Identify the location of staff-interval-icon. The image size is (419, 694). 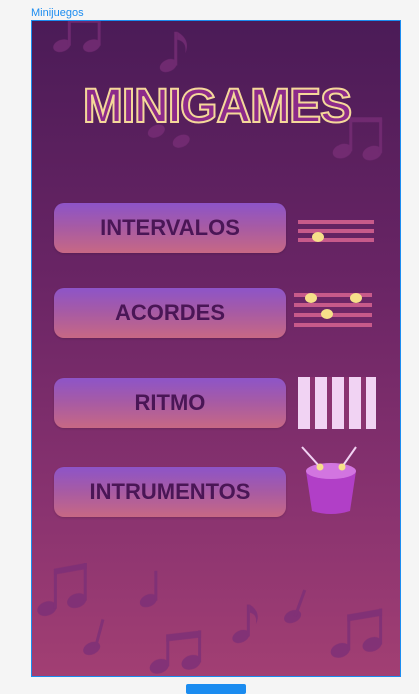
(336, 231).